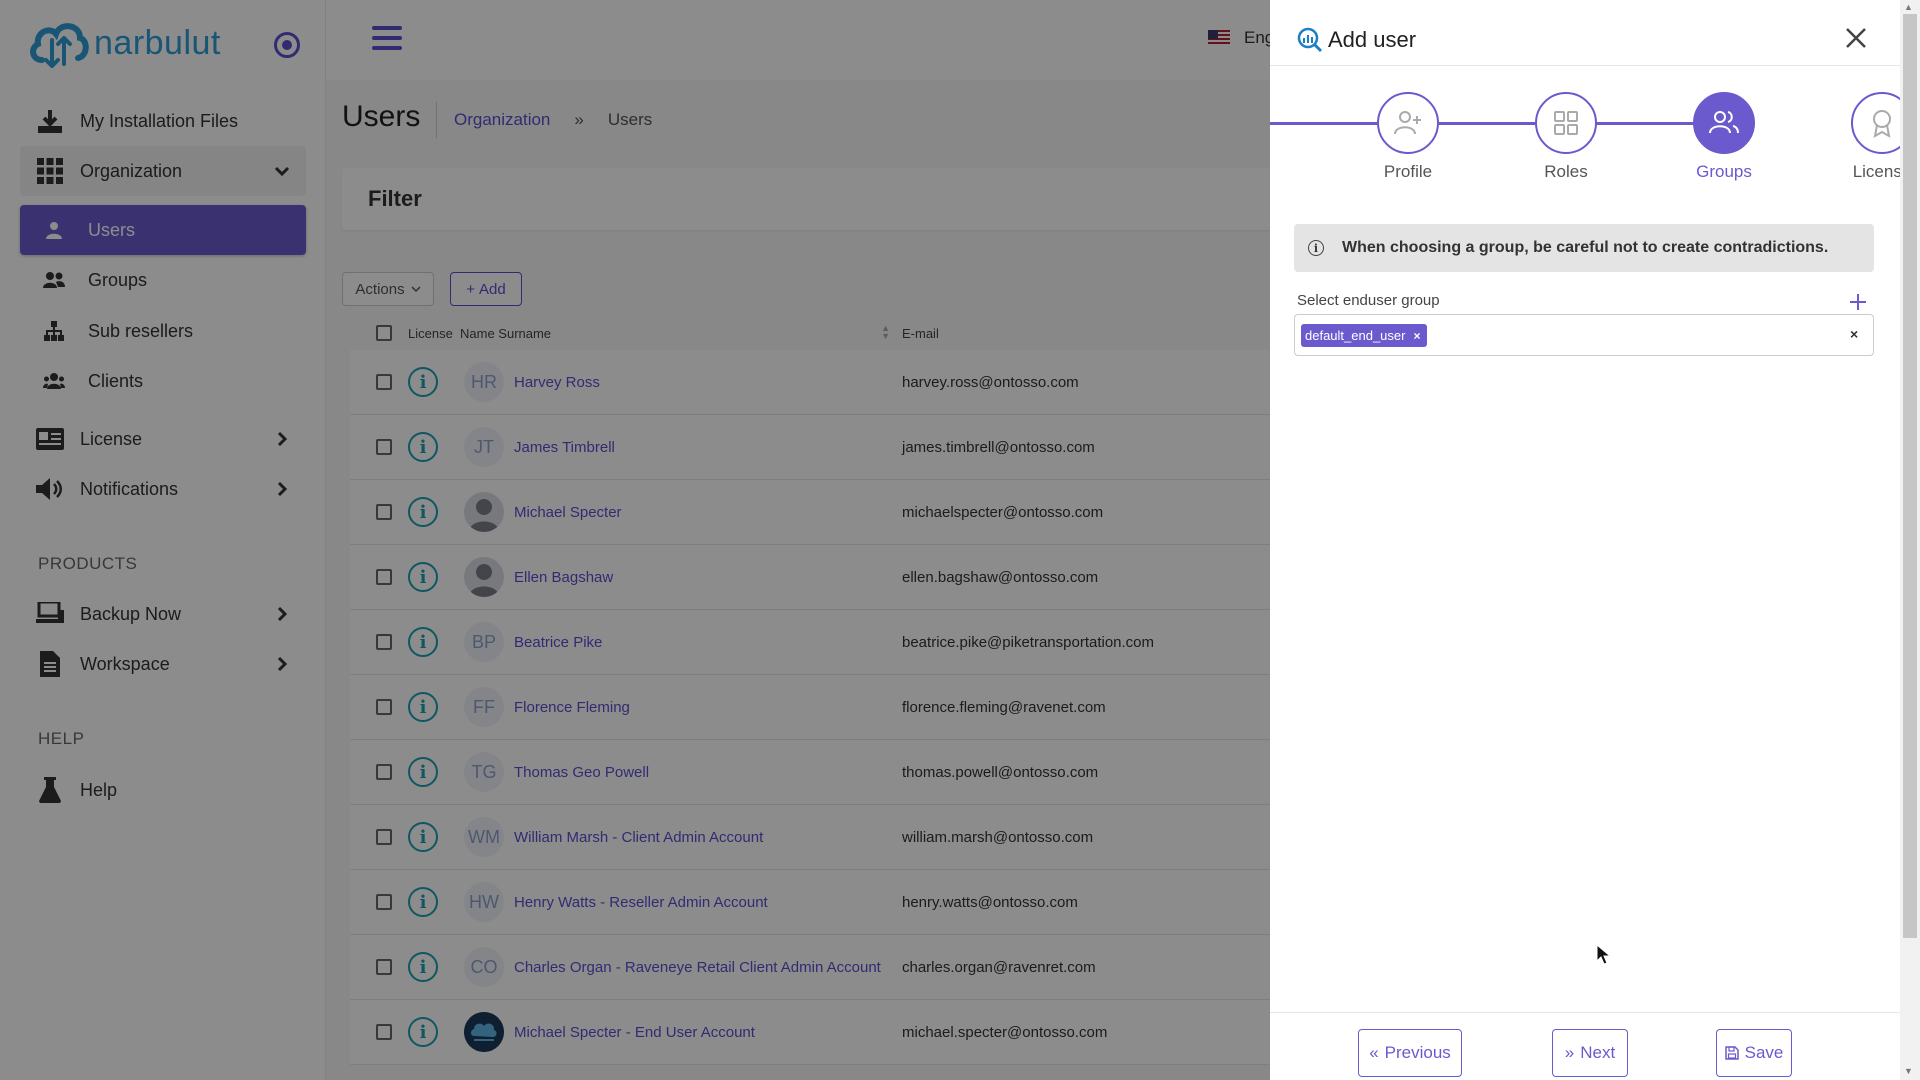  Describe the element at coordinates (1598, 1052) in the screenshot. I see `next-label: Next` at that location.